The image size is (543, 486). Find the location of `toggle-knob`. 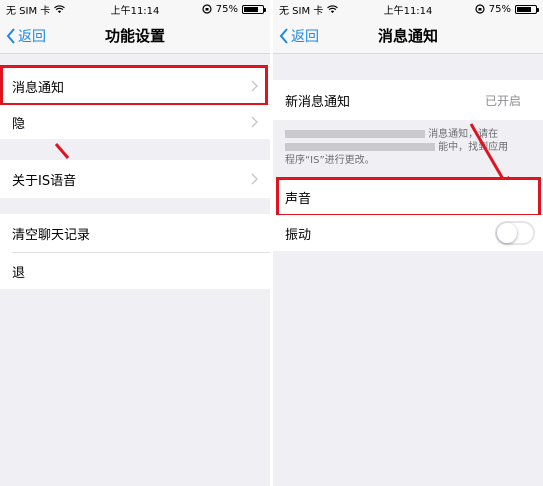

toggle-knob is located at coordinates (507, 233).